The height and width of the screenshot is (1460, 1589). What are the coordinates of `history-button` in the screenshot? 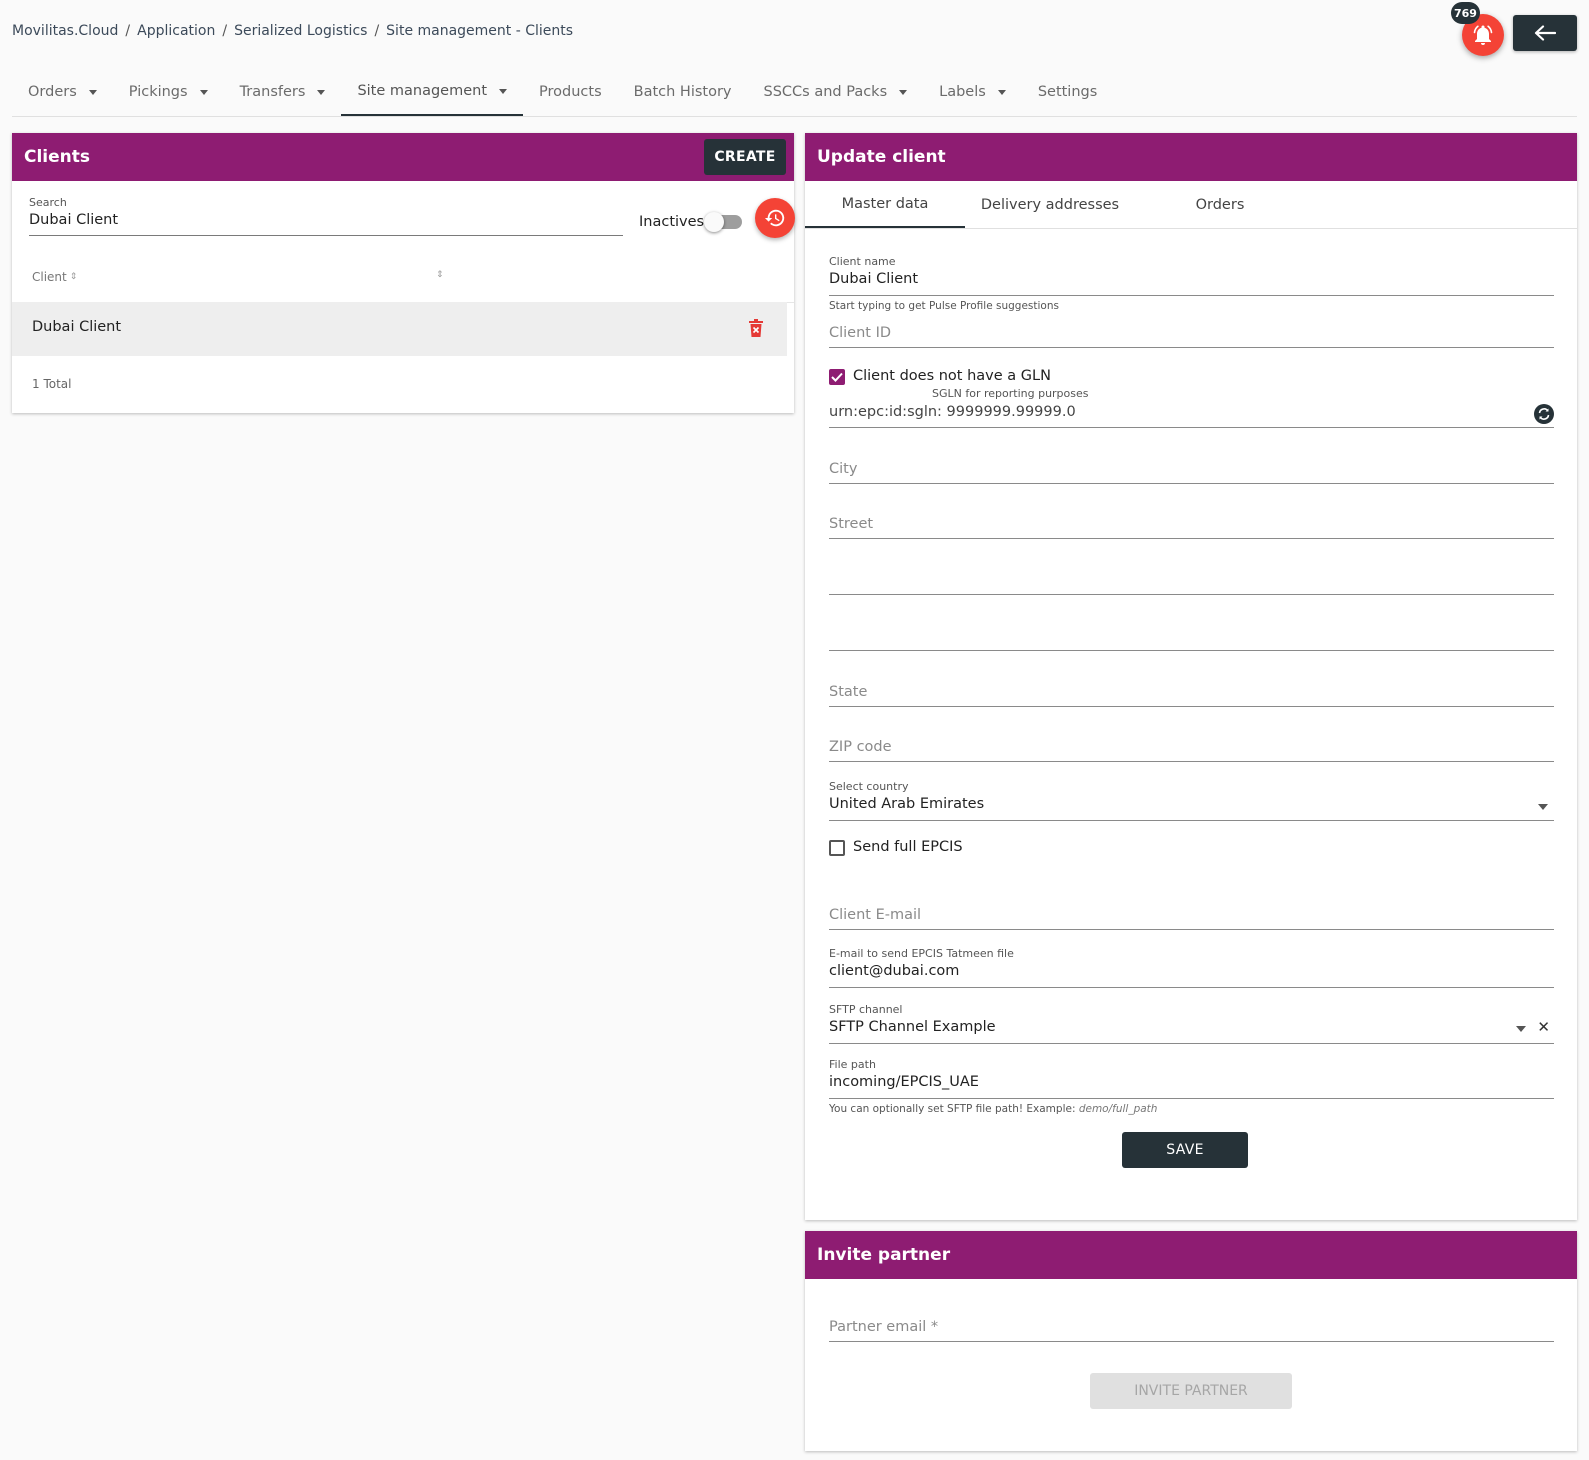 It's located at (775, 218).